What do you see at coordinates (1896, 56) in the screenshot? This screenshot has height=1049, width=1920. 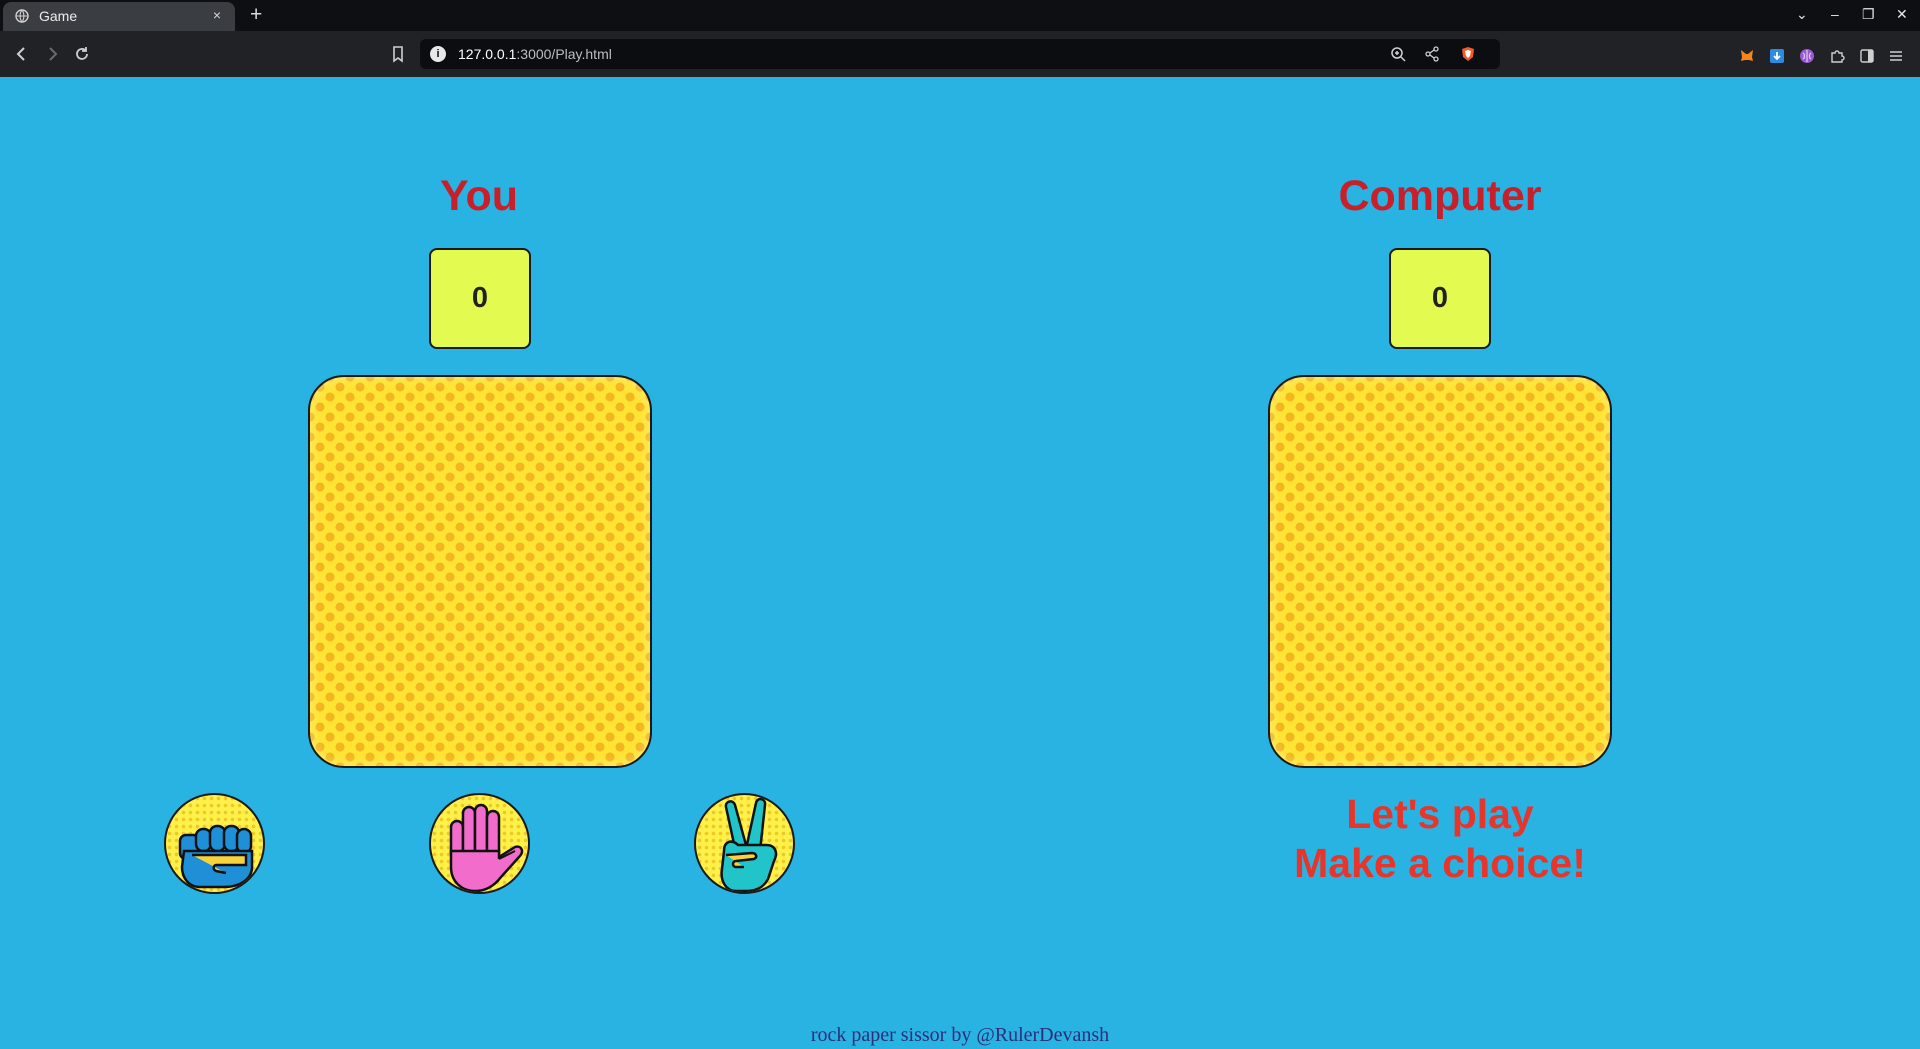 I see `menu-icon` at bounding box center [1896, 56].